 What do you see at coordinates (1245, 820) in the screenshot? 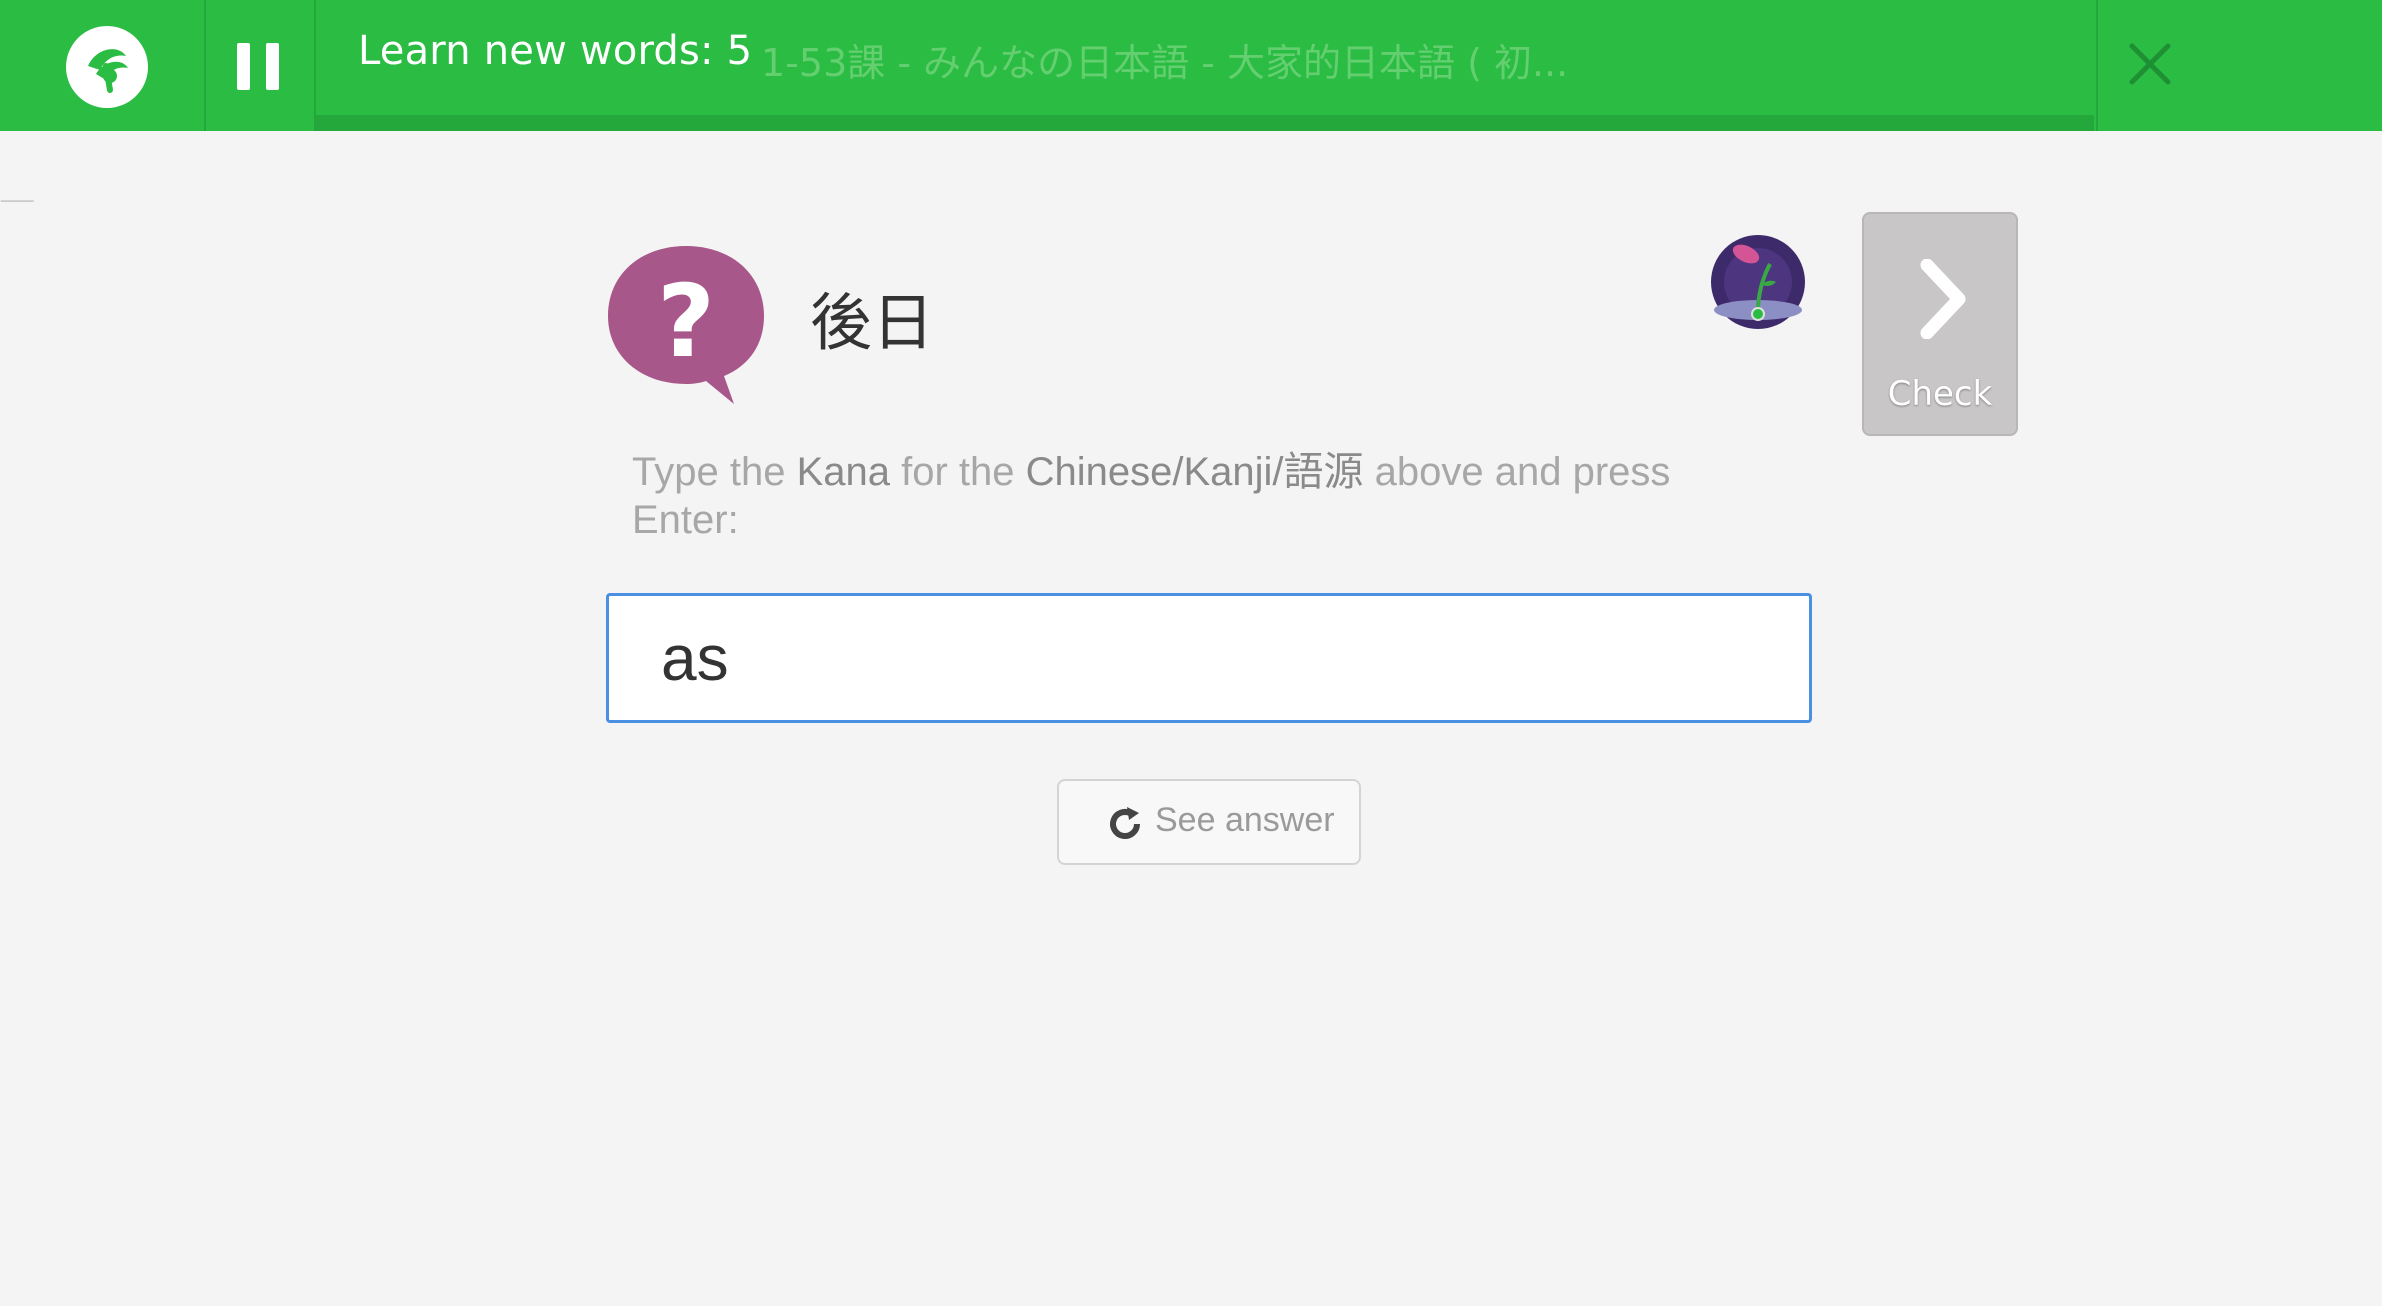
I see `see-answer-label: See answer` at bounding box center [1245, 820].